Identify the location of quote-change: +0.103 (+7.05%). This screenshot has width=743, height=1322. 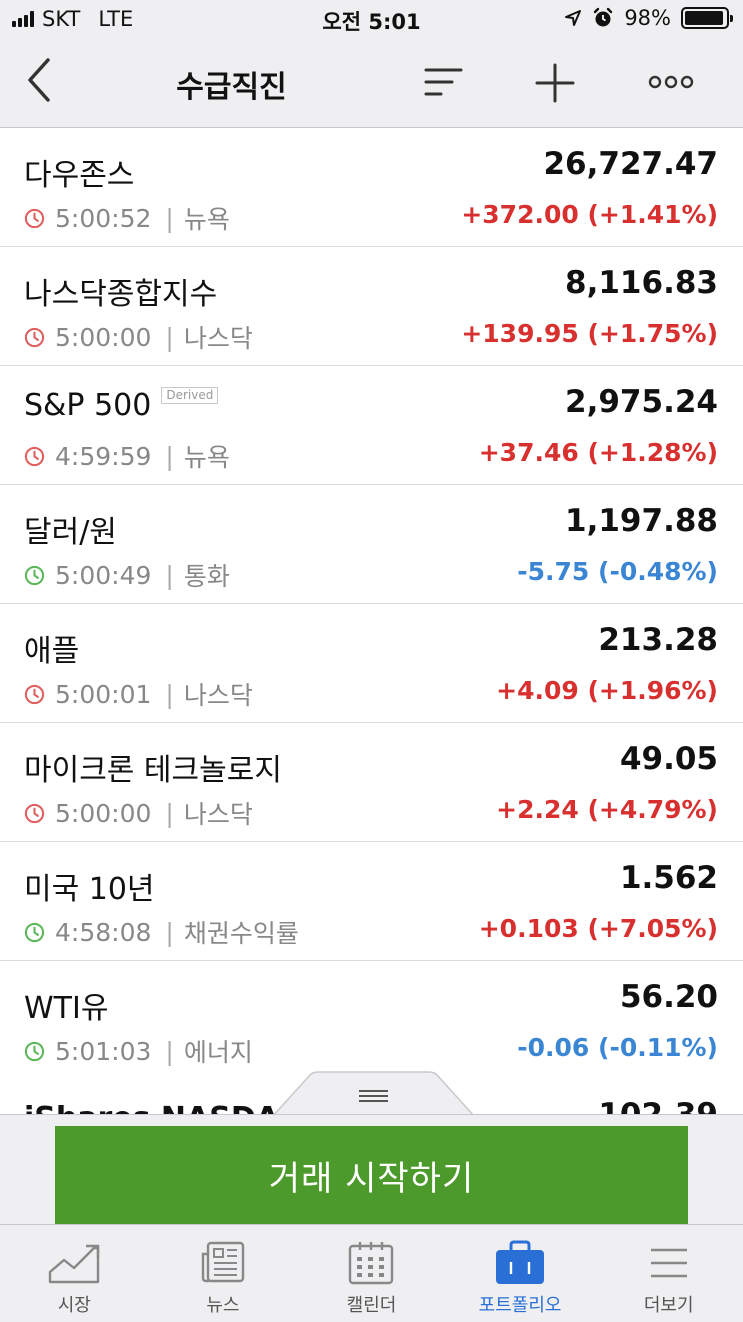
(598, 928).